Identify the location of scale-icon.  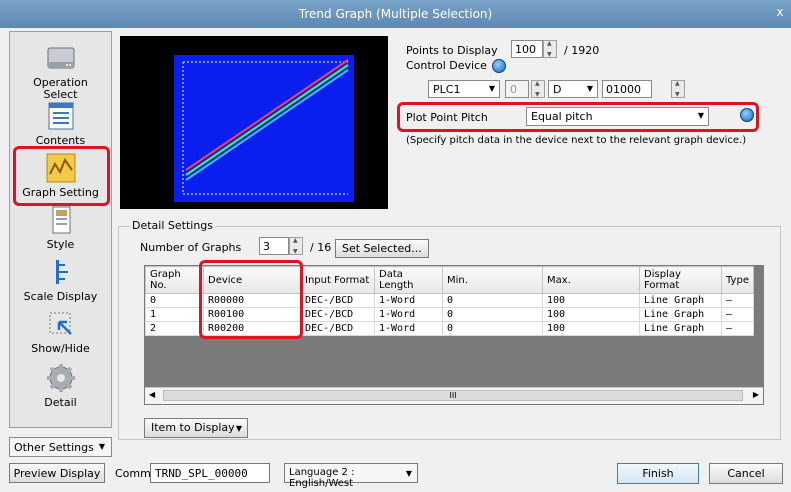
(61, 272).